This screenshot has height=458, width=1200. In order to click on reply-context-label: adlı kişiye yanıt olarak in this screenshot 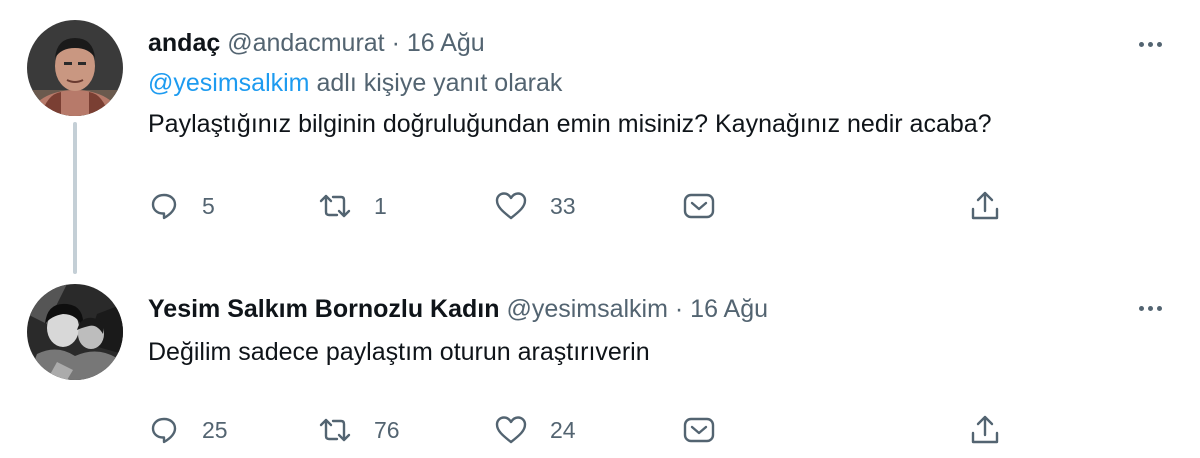, I will do `click(439, 83)`.